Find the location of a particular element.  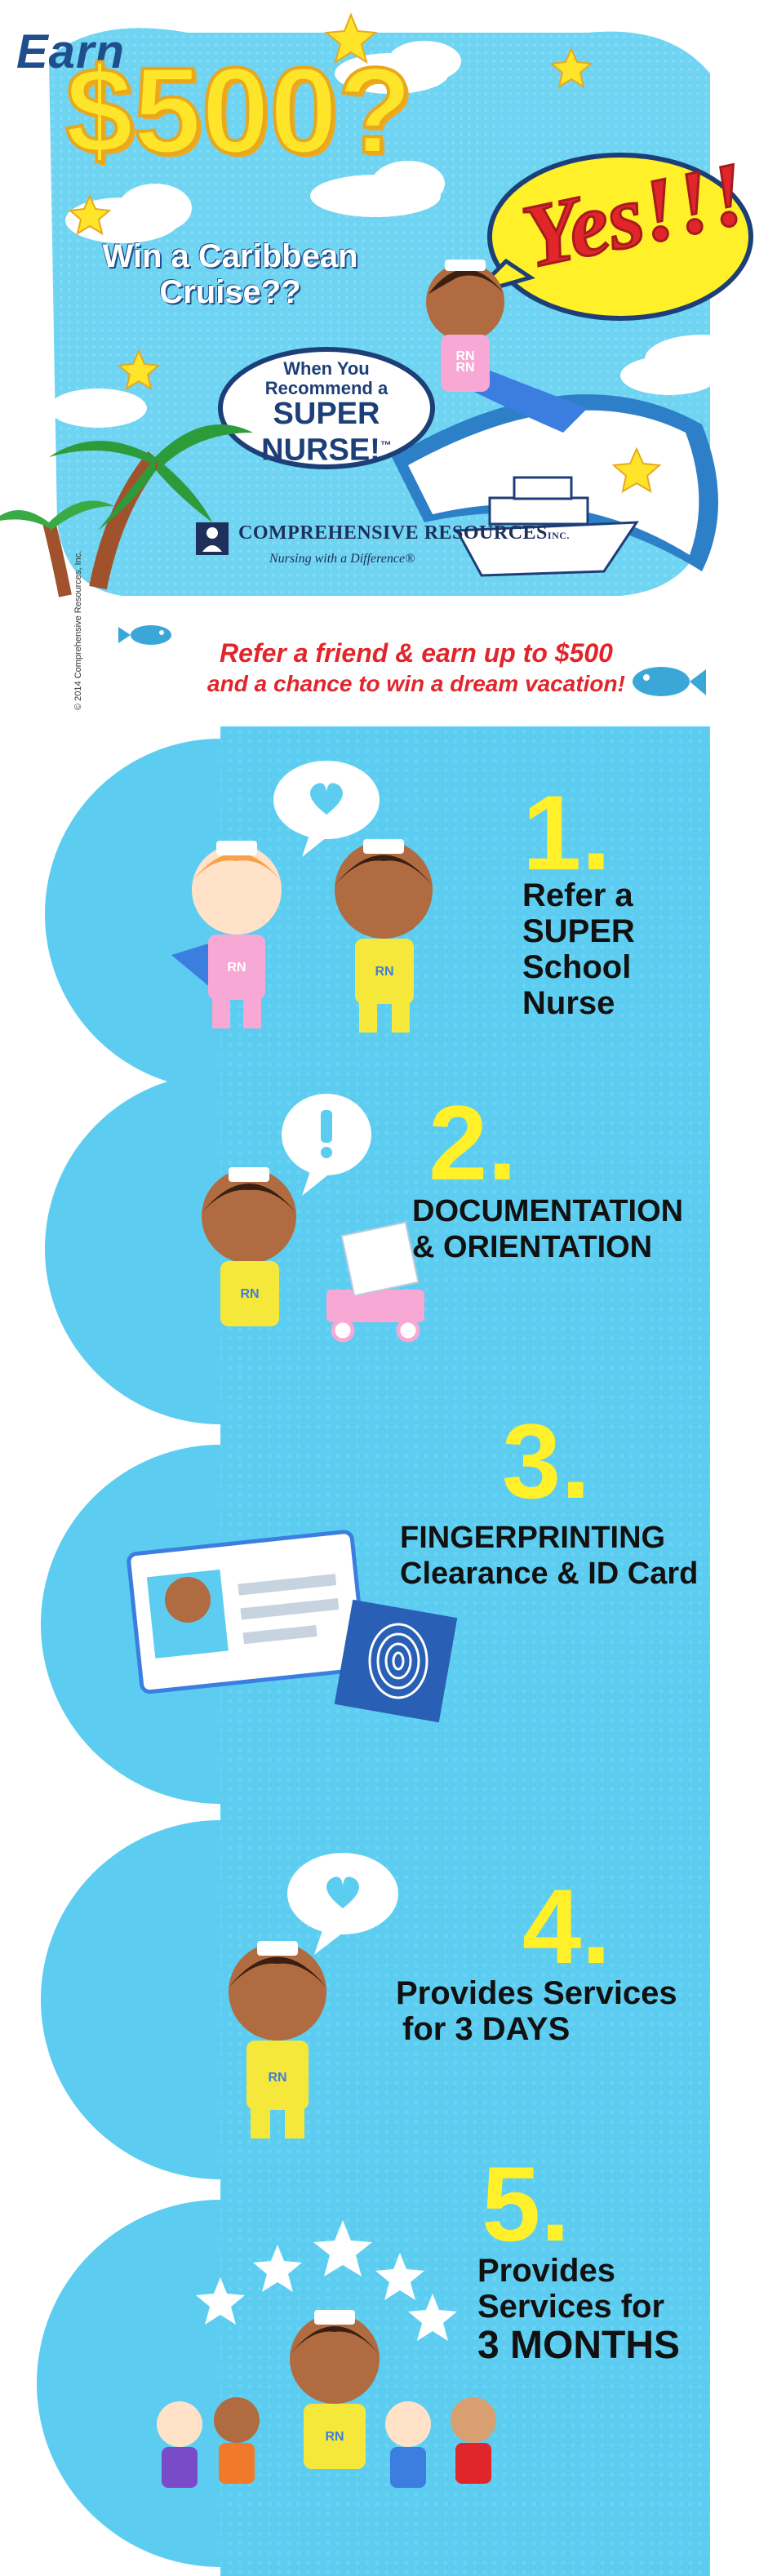

logo-tagline: Nursing with a Difference® is located at coordinates (342, 559).